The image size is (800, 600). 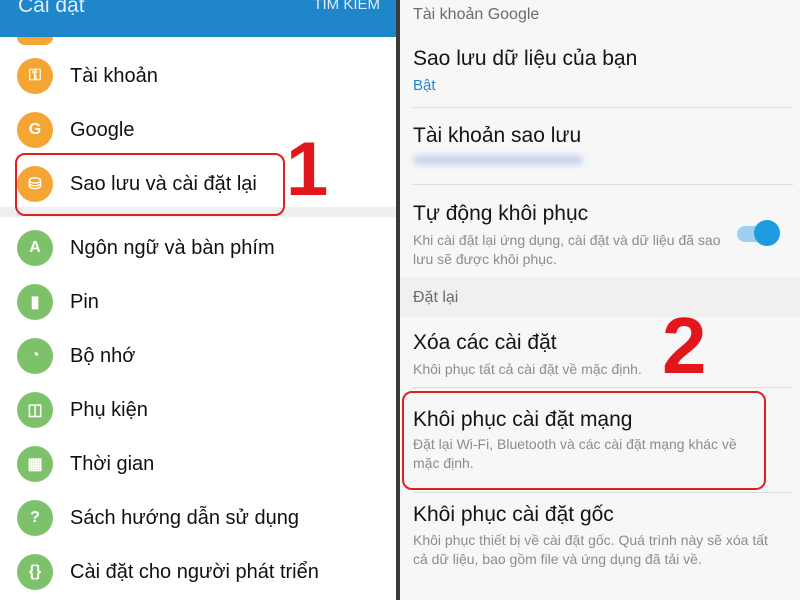 What do you see at coordinates (109, 410) in the screenshot?
I see `settings-item-label: Phụ kiện` at bounding box center [109, 410].